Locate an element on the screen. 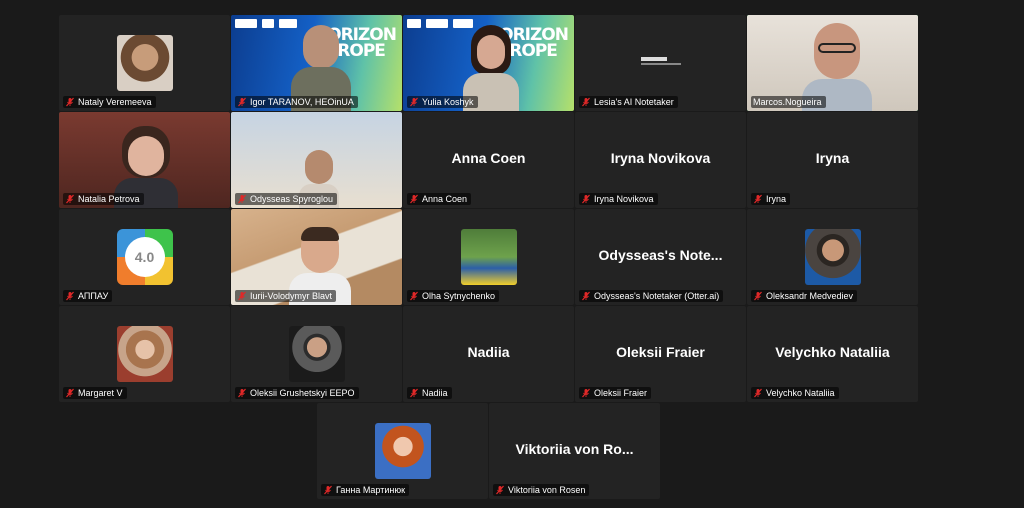  participant-display-name: Iryna is located at coordinates (832, 158).